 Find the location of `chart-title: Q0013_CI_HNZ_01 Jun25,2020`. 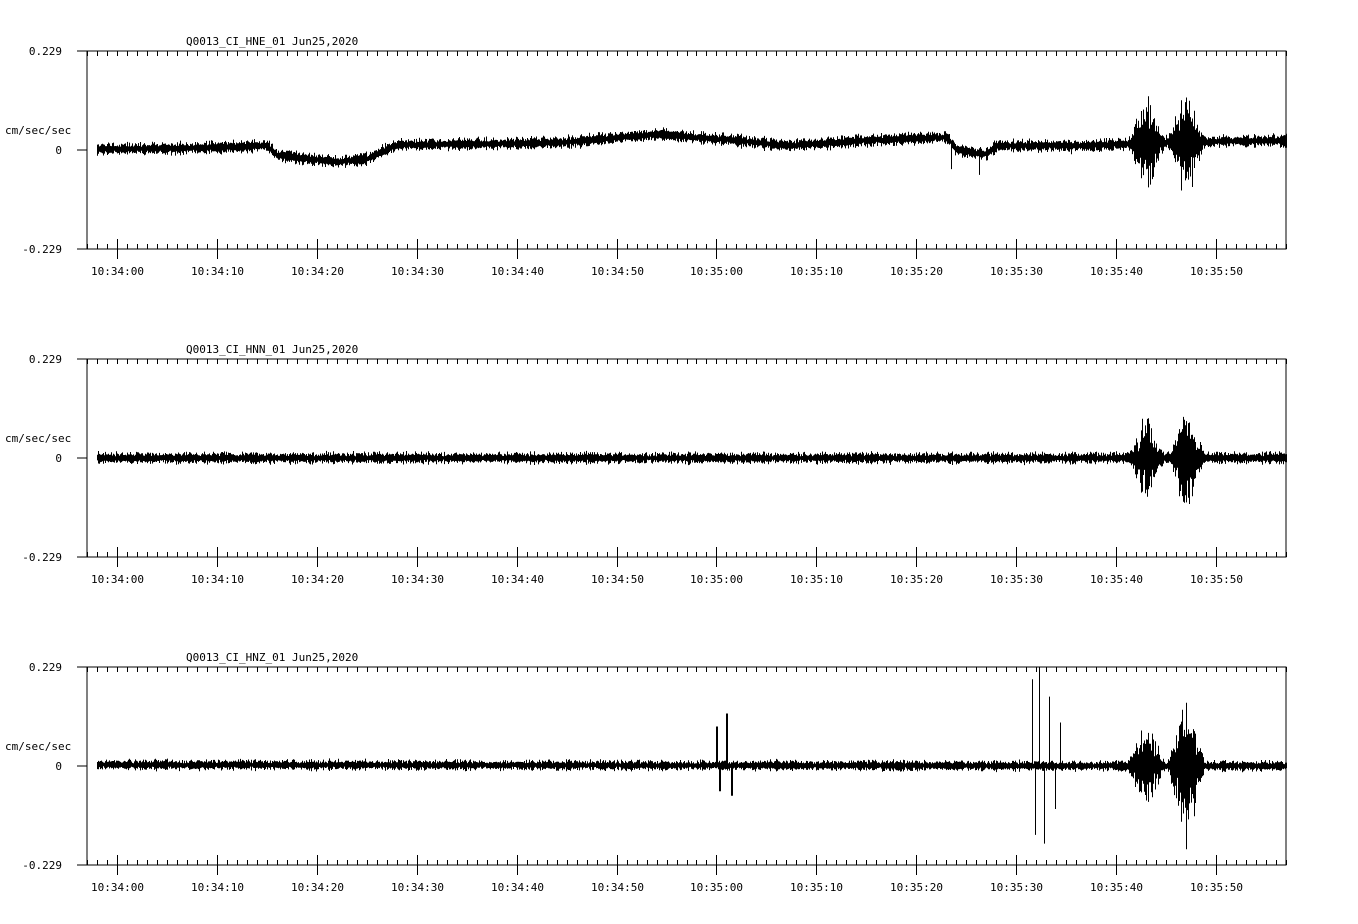

chart-title: Q0013_CI_HNZ_01 Jun25,2020 is located at coordinates (272, 657).